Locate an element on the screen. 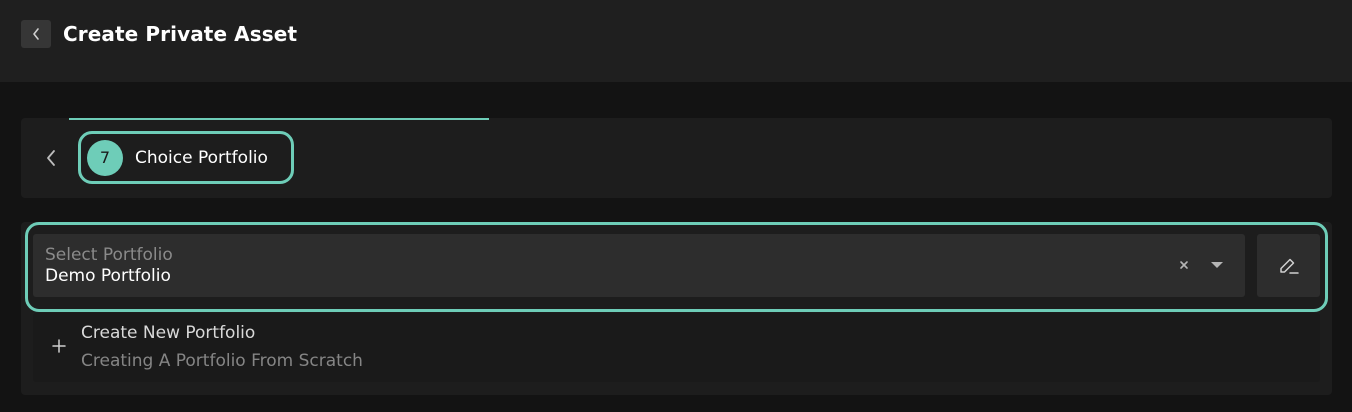 The image size is (1352, 412). current-step-indicator: 7 Choice Portfolio is located at coordinates (186, 157).